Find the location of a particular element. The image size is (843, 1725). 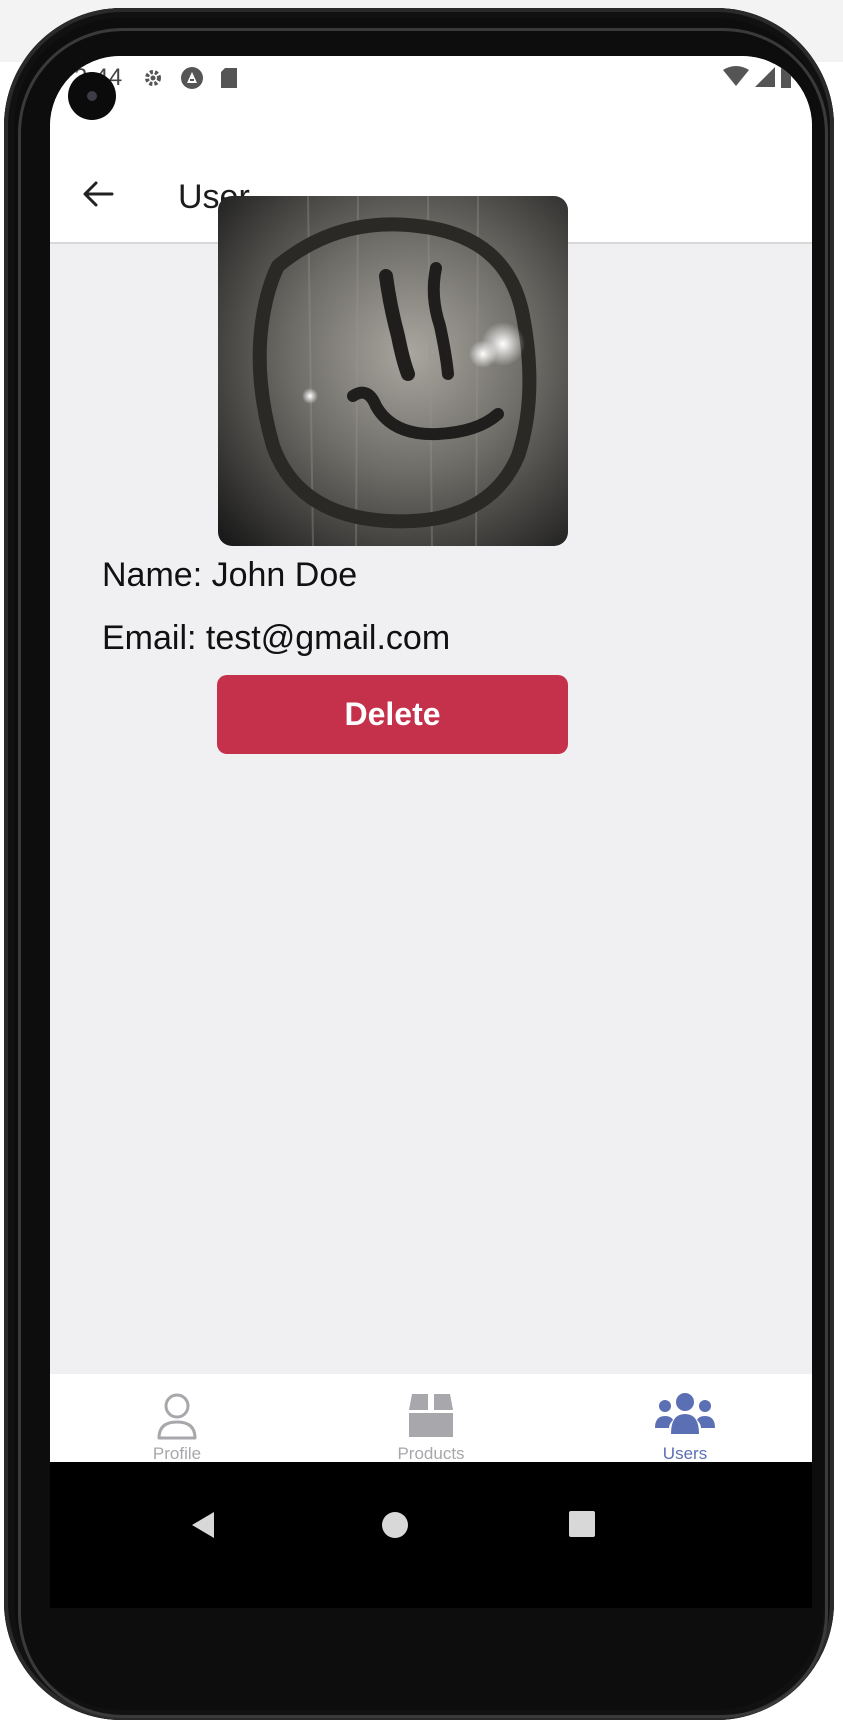

back-triangle-icon is located at coordinates (203, 1527).